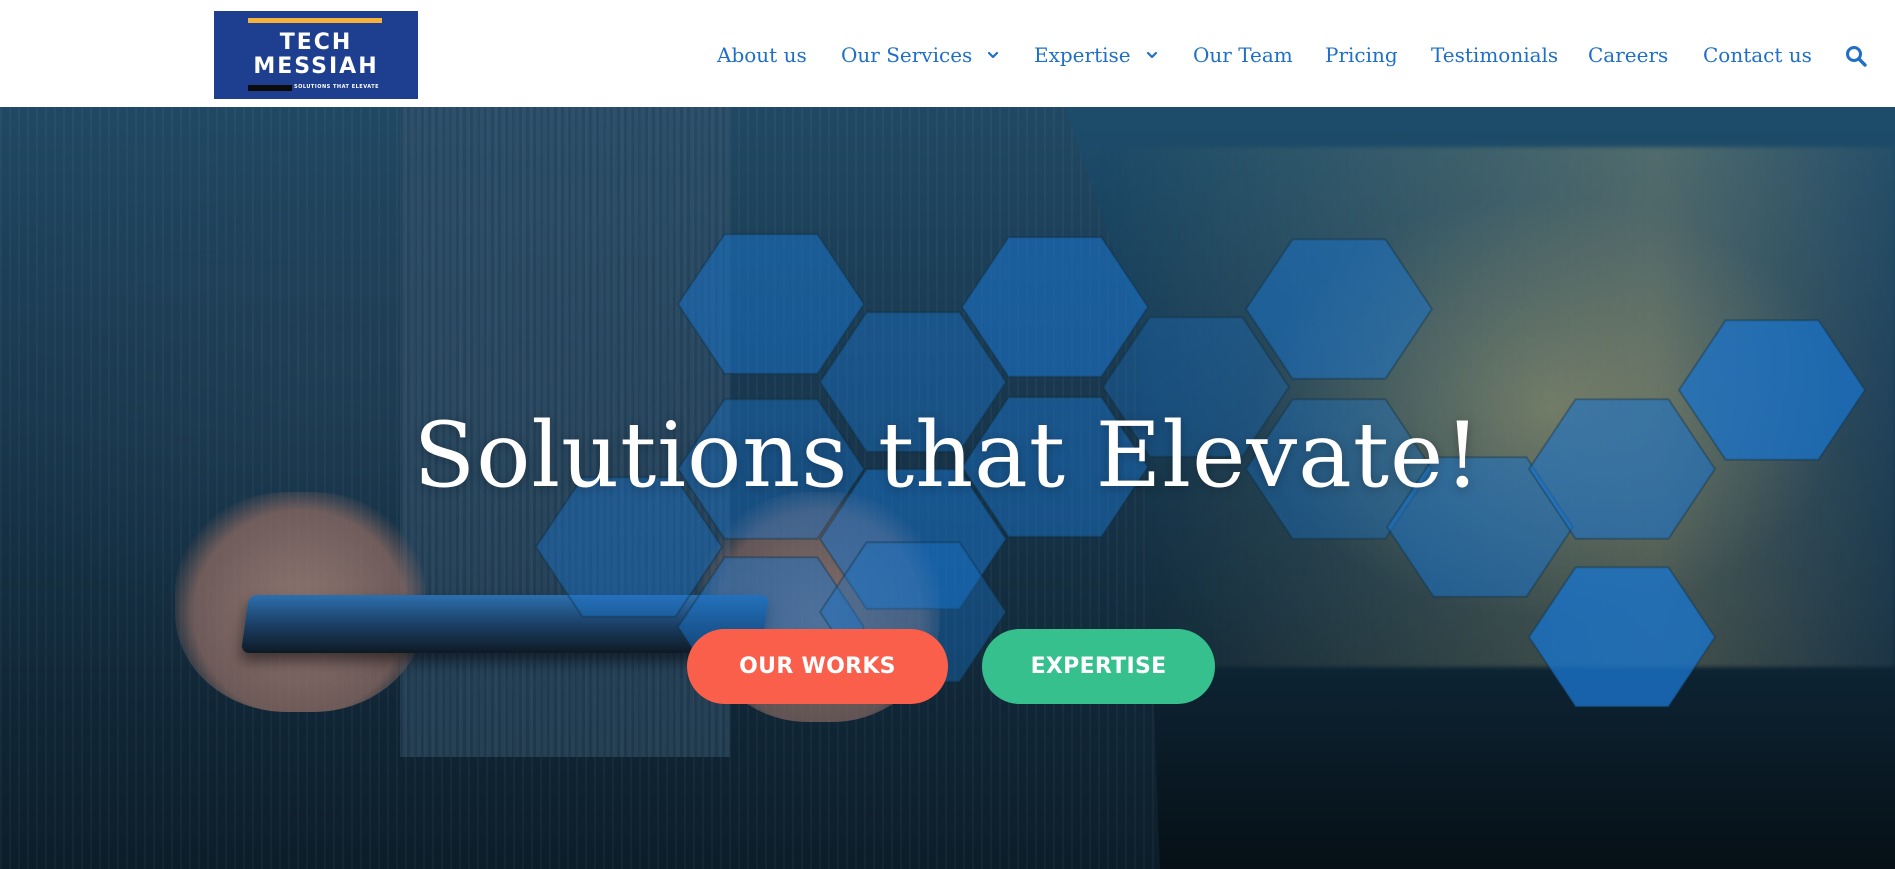 The height and width of the screenshot is (869, 1895). I want to click on nav-testimonials: Testimonials, so click(1494, 55).